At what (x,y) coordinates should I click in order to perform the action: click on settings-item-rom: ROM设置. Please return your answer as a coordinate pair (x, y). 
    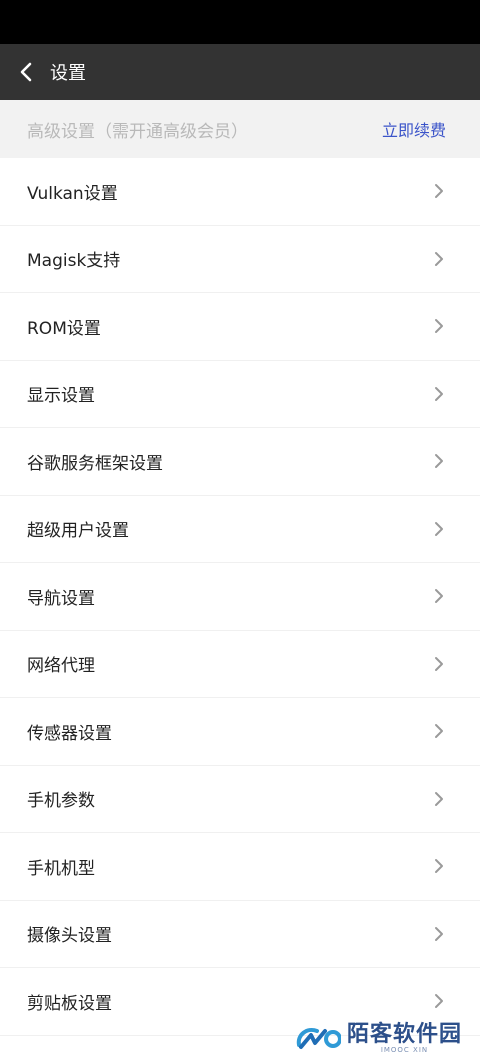
    Looking at the image, I should click on (240, 327).